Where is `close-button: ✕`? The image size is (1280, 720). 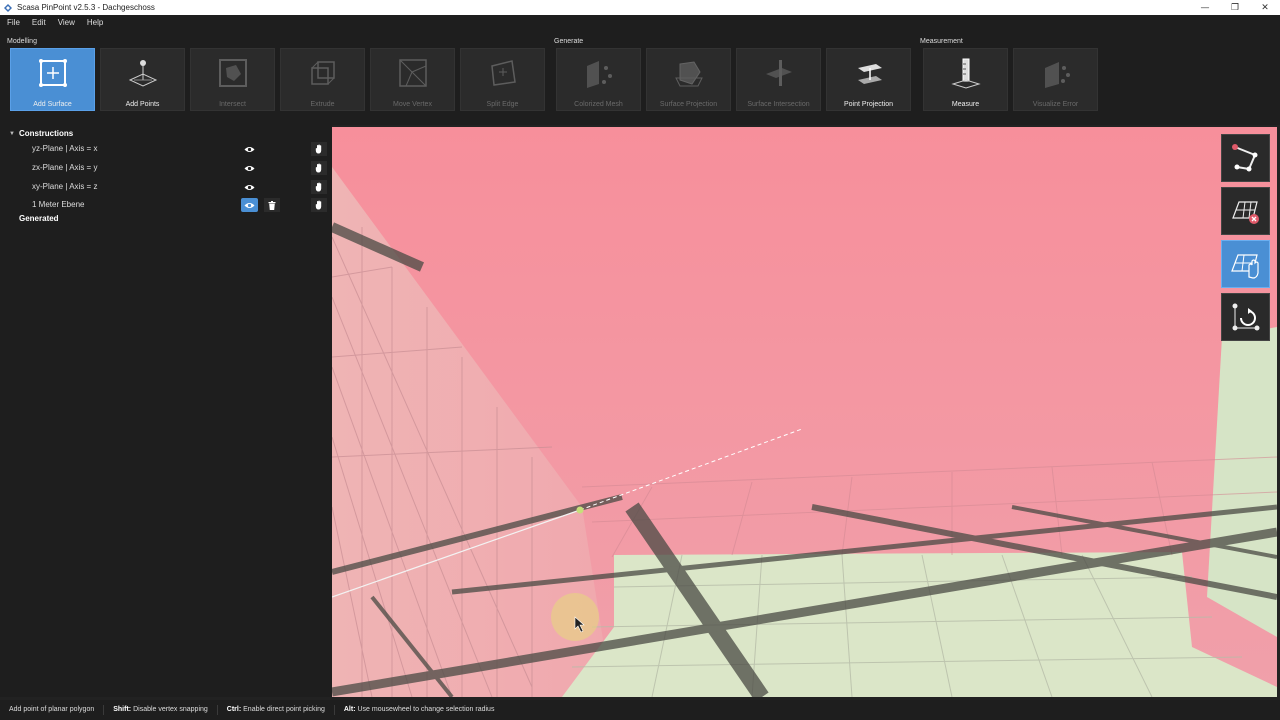
close-button: ✕ is located at coordinates (1265, 7).